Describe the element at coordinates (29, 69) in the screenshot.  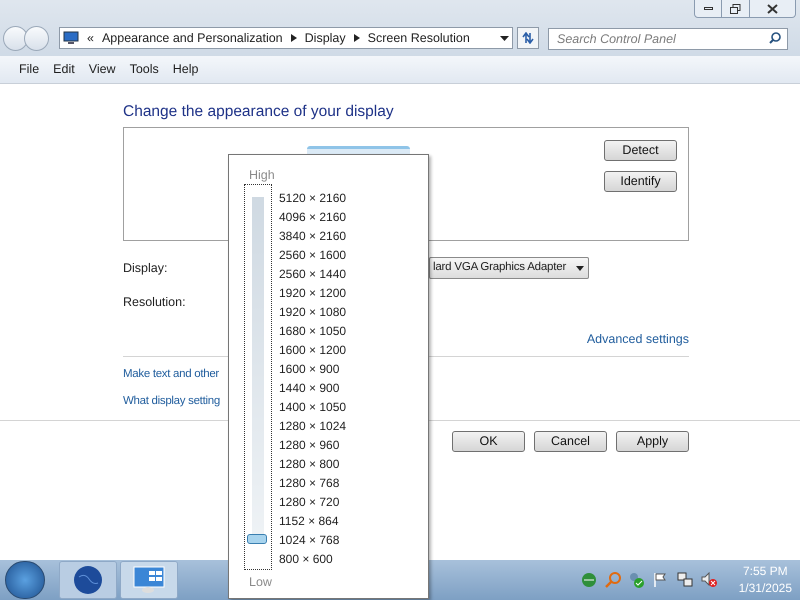
I see `menu-item: File` at that location.